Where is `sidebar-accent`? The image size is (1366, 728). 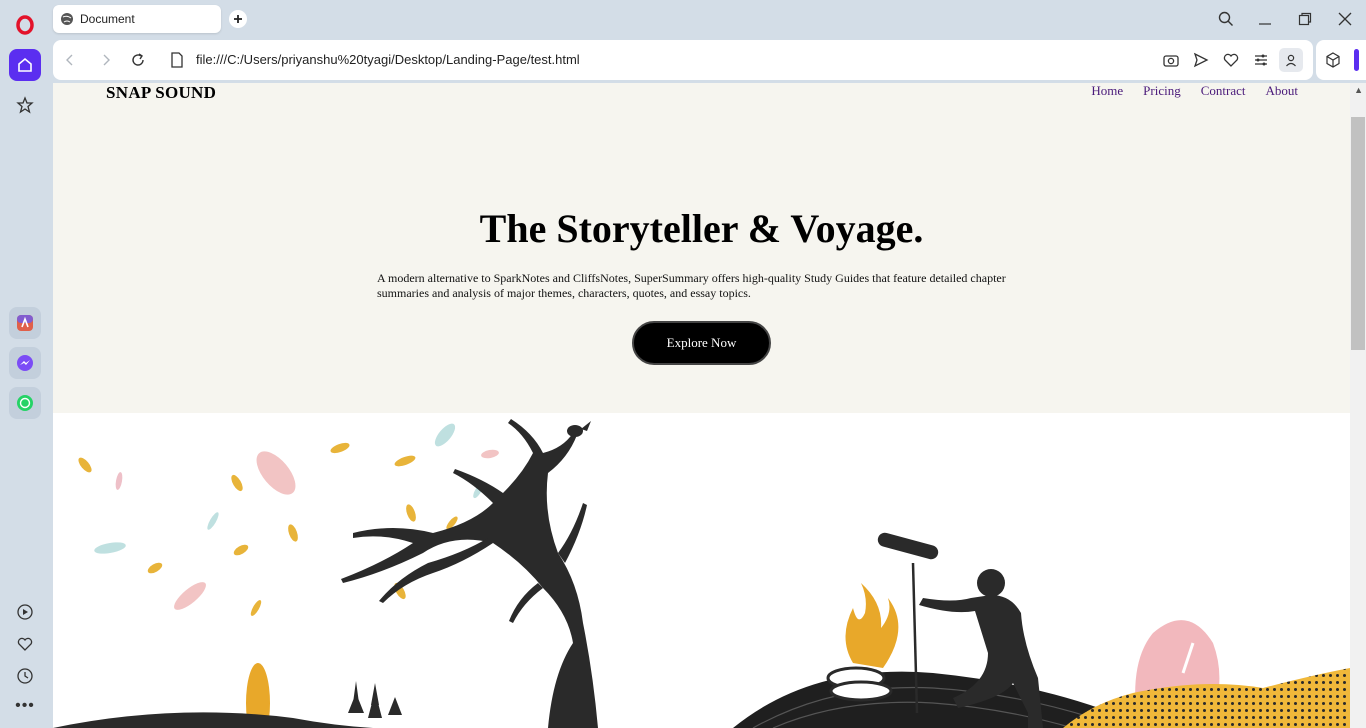
sidebar-accent is located at coordinates (1356, 60).